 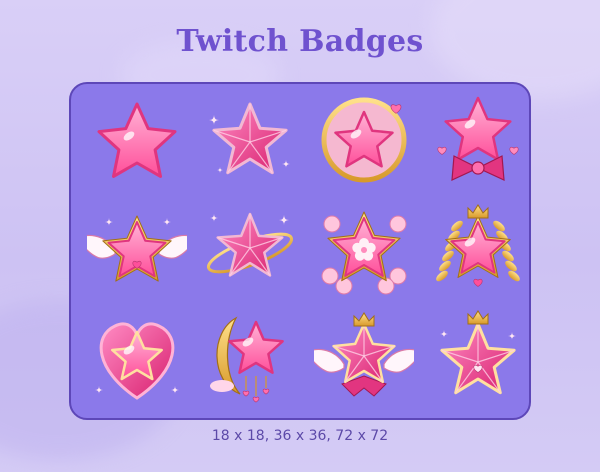 I want to click on plain-star-icon, so click(x=137, y=140).